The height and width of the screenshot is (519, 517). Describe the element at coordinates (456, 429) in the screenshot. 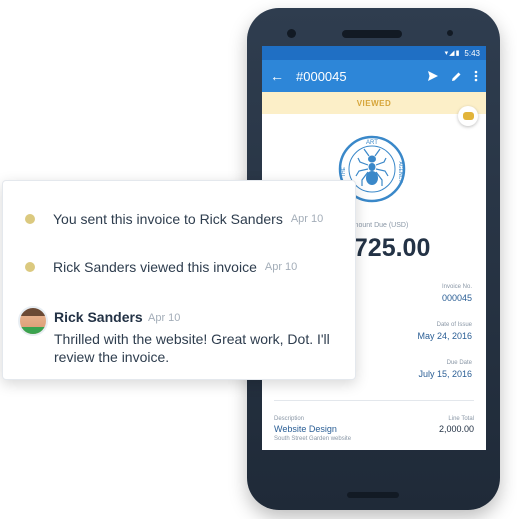

I see `line-total-value: 2,000.00` at that location.